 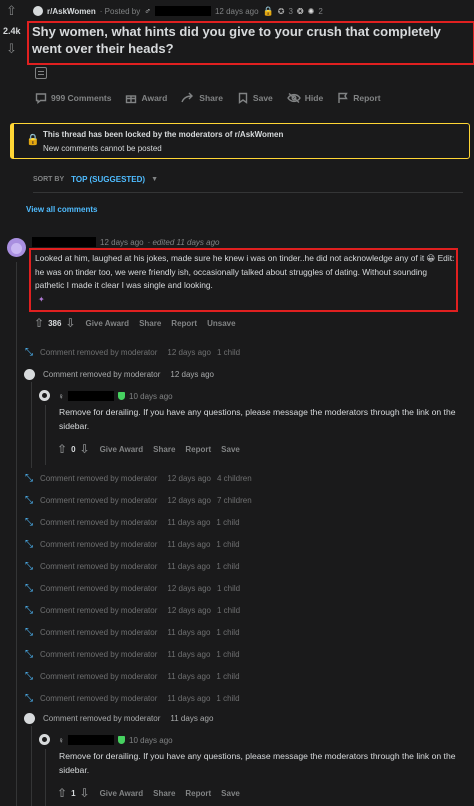 I want to click on hide-button: Hide, so click(x=304, y=98).